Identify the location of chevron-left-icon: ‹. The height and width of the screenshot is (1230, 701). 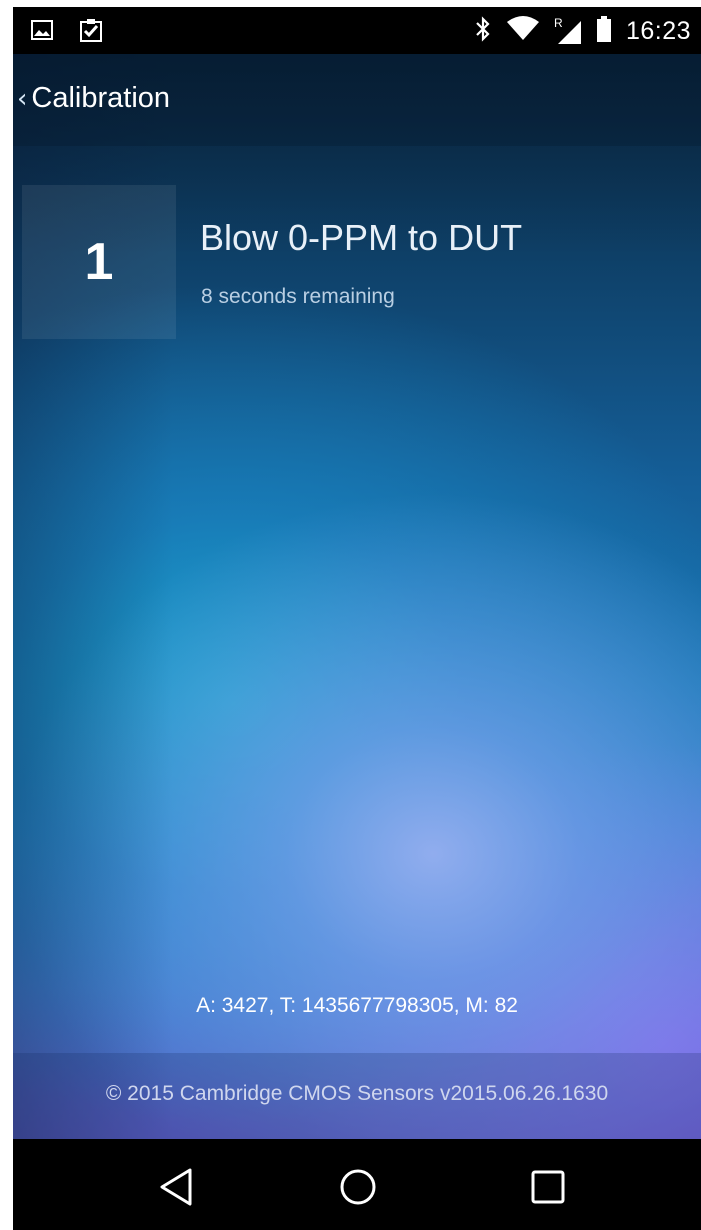
(22, 98).